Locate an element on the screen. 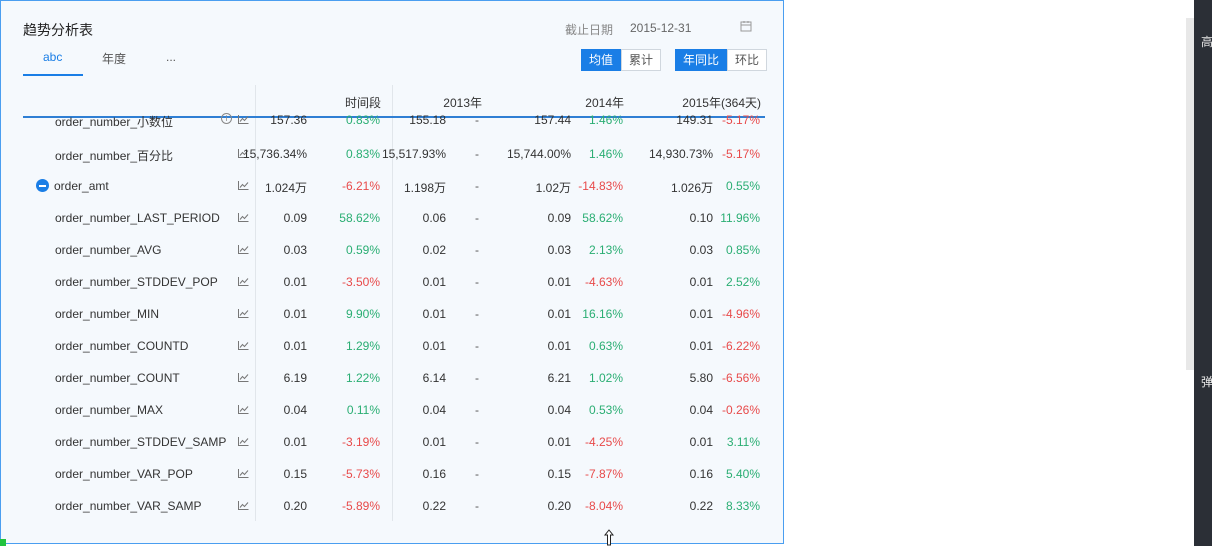 The height and width of the screenshot is (546, 1212). value-cell: 0.09 is located at coordinates (559, 218).